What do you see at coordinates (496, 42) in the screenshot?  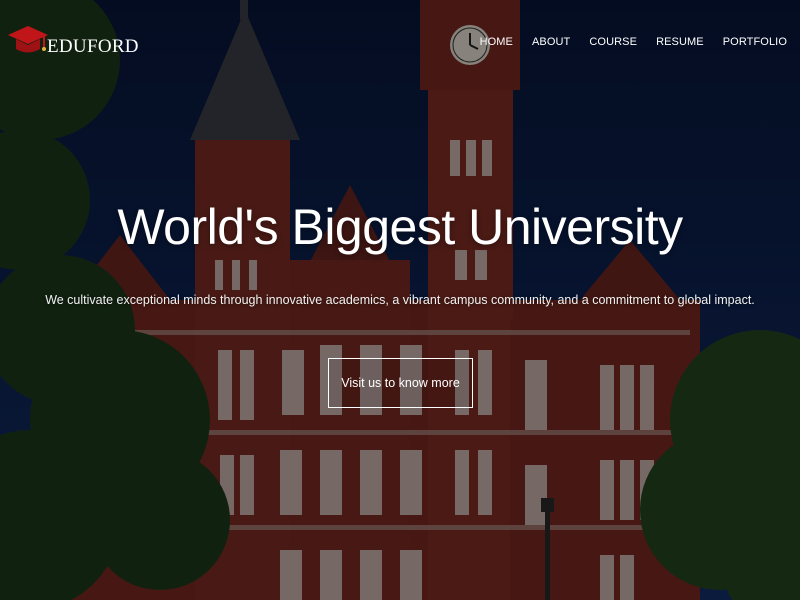 I see `nav-item-home: HOME` at bounding box center [496, 42].